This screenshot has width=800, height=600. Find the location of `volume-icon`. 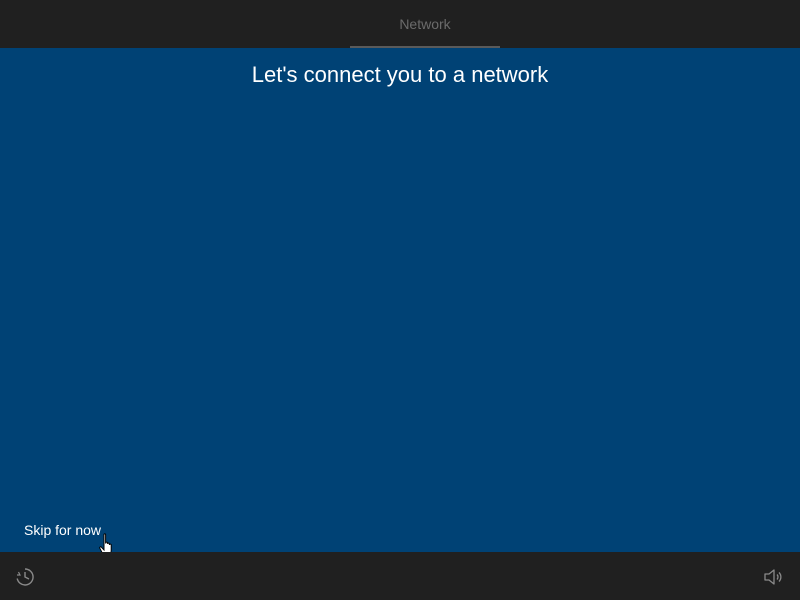

volume-icon is located at coordinates (773, 577).